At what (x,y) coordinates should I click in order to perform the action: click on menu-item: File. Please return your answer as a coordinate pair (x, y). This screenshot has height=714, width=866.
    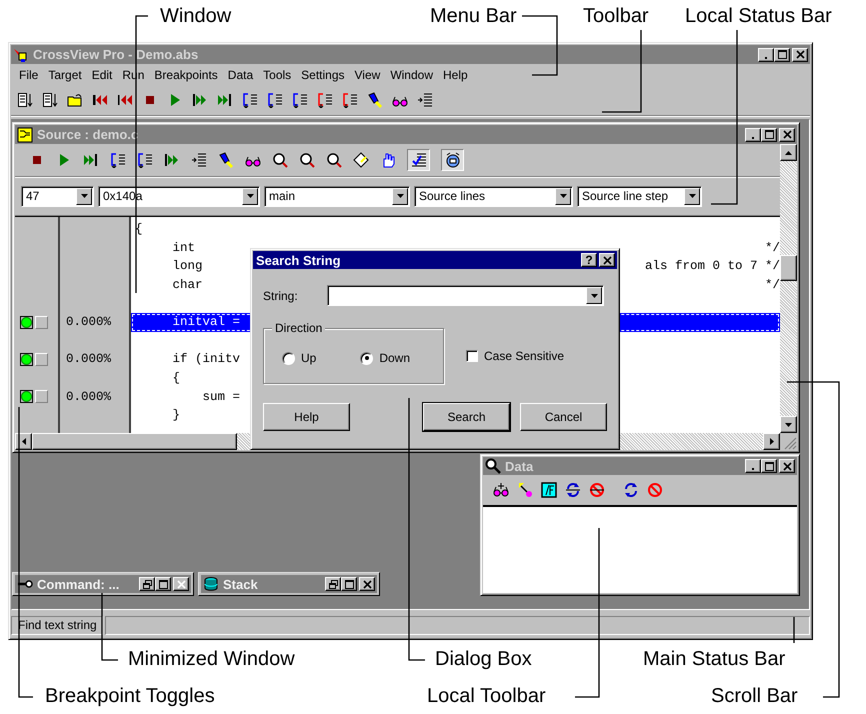
    Looking at the image, I should click on (29, 75).